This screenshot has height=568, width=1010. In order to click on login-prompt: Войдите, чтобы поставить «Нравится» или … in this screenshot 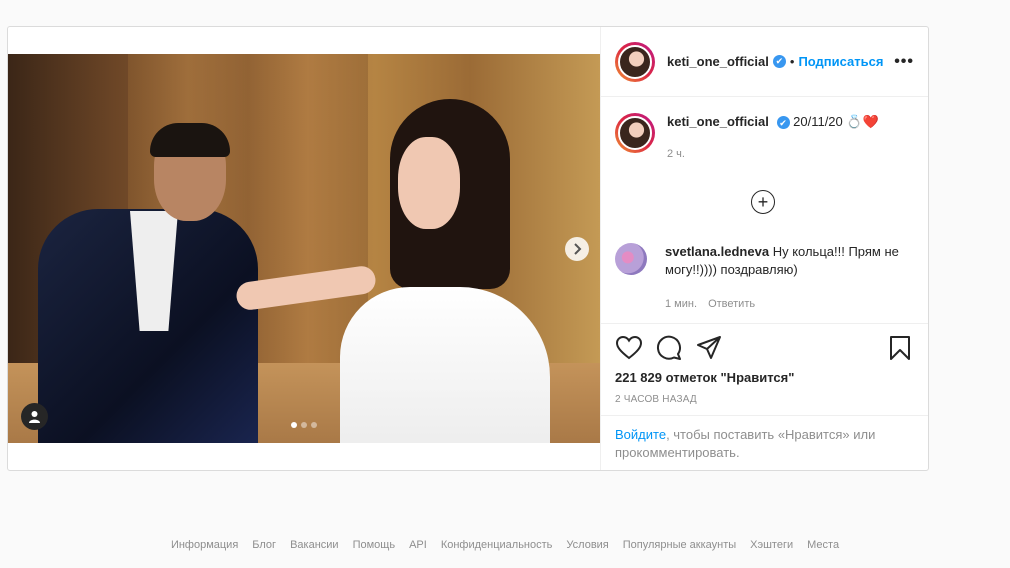, I will do `click(764, 443)`.